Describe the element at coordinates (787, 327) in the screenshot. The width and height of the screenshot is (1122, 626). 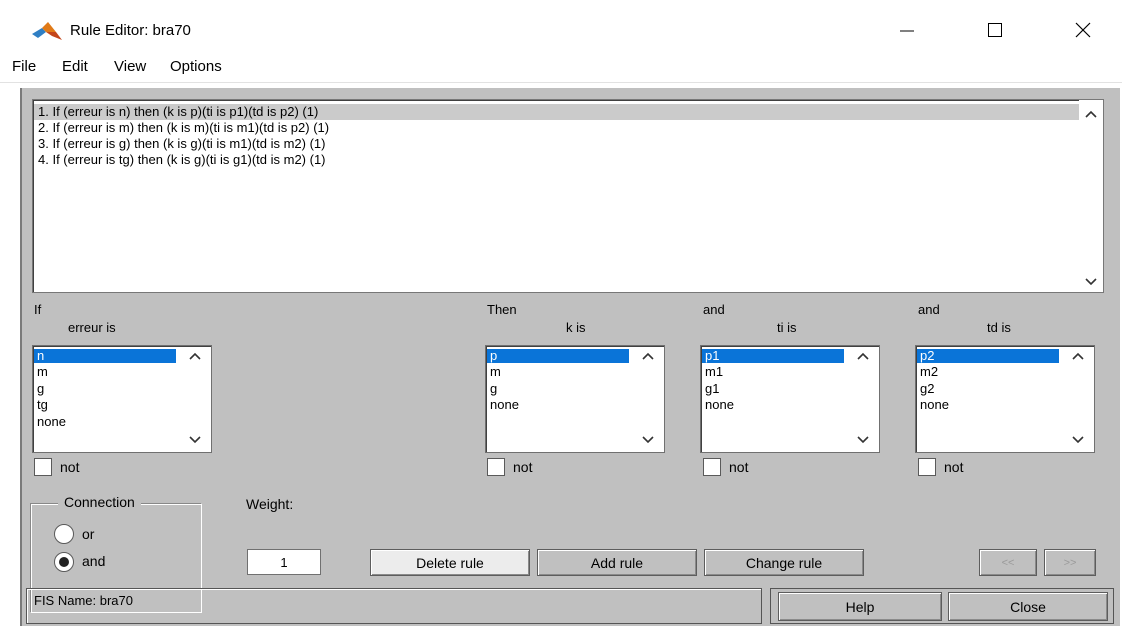
I see `ti-variable-label: ti is` at that location.